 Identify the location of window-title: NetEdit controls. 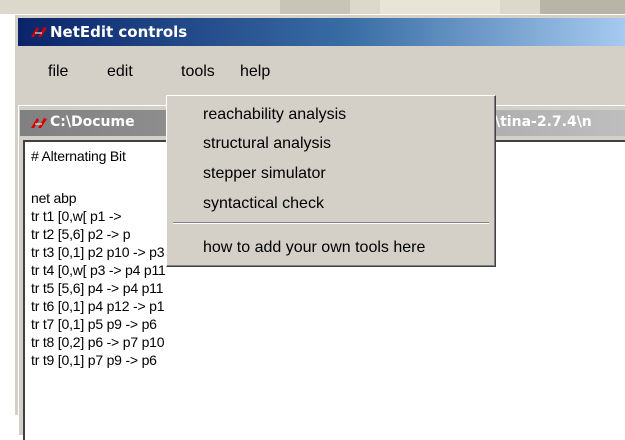
(119, 32).